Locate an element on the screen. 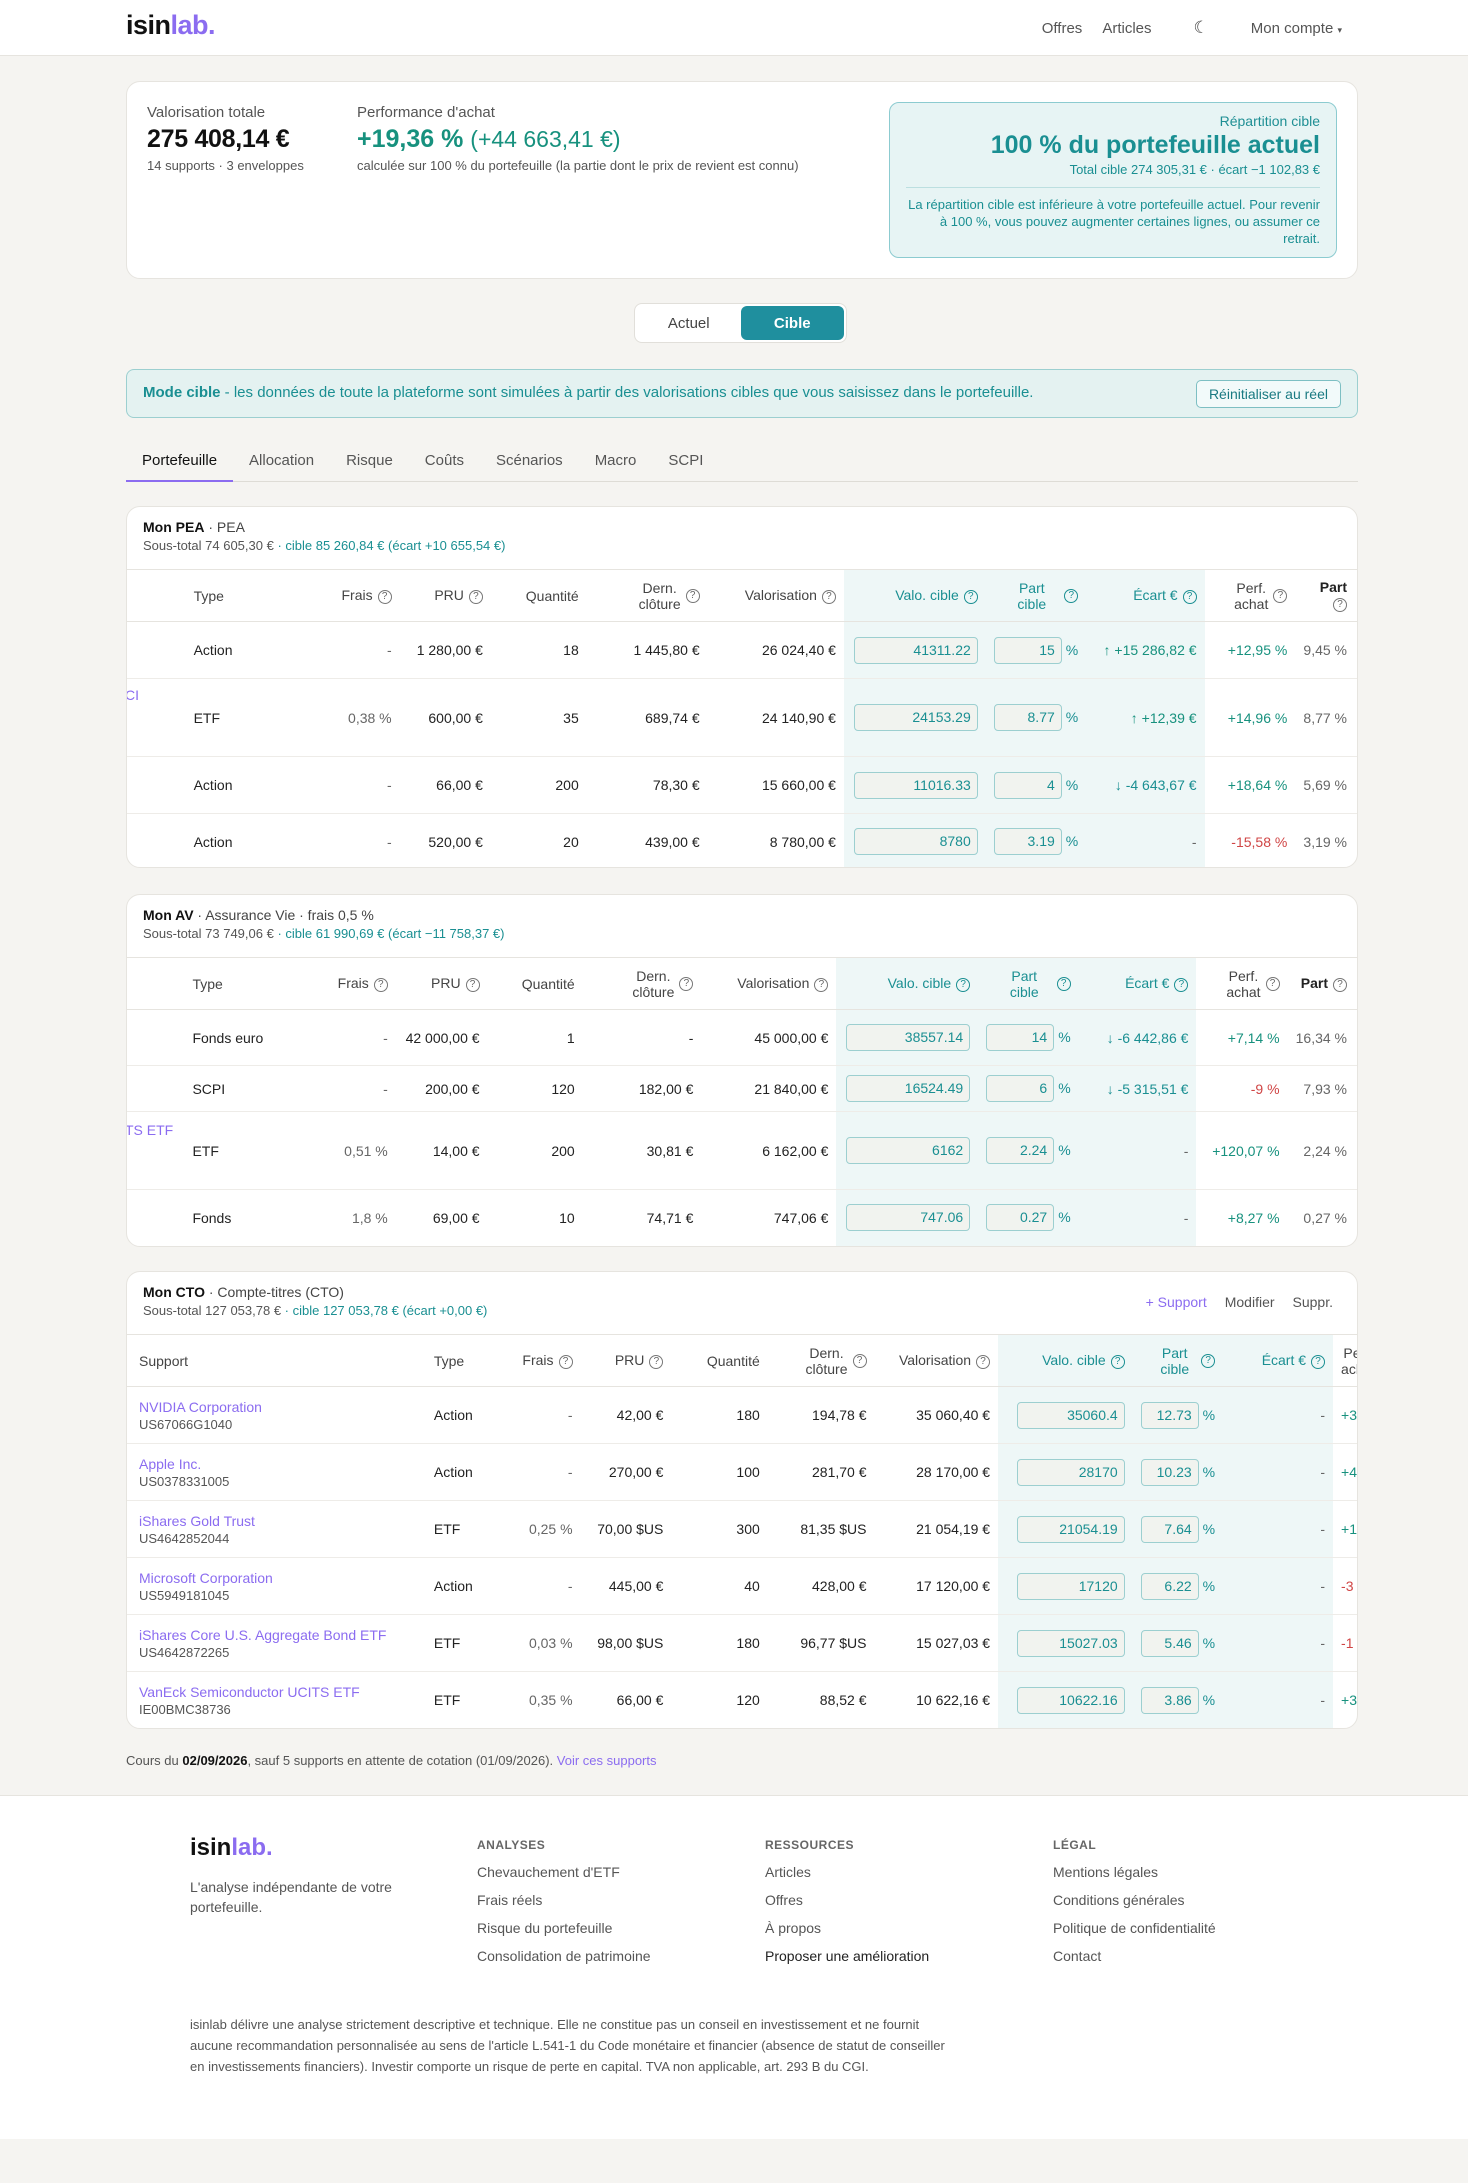  target-share-input: 3.19 is located at coordinates (1027, 842).